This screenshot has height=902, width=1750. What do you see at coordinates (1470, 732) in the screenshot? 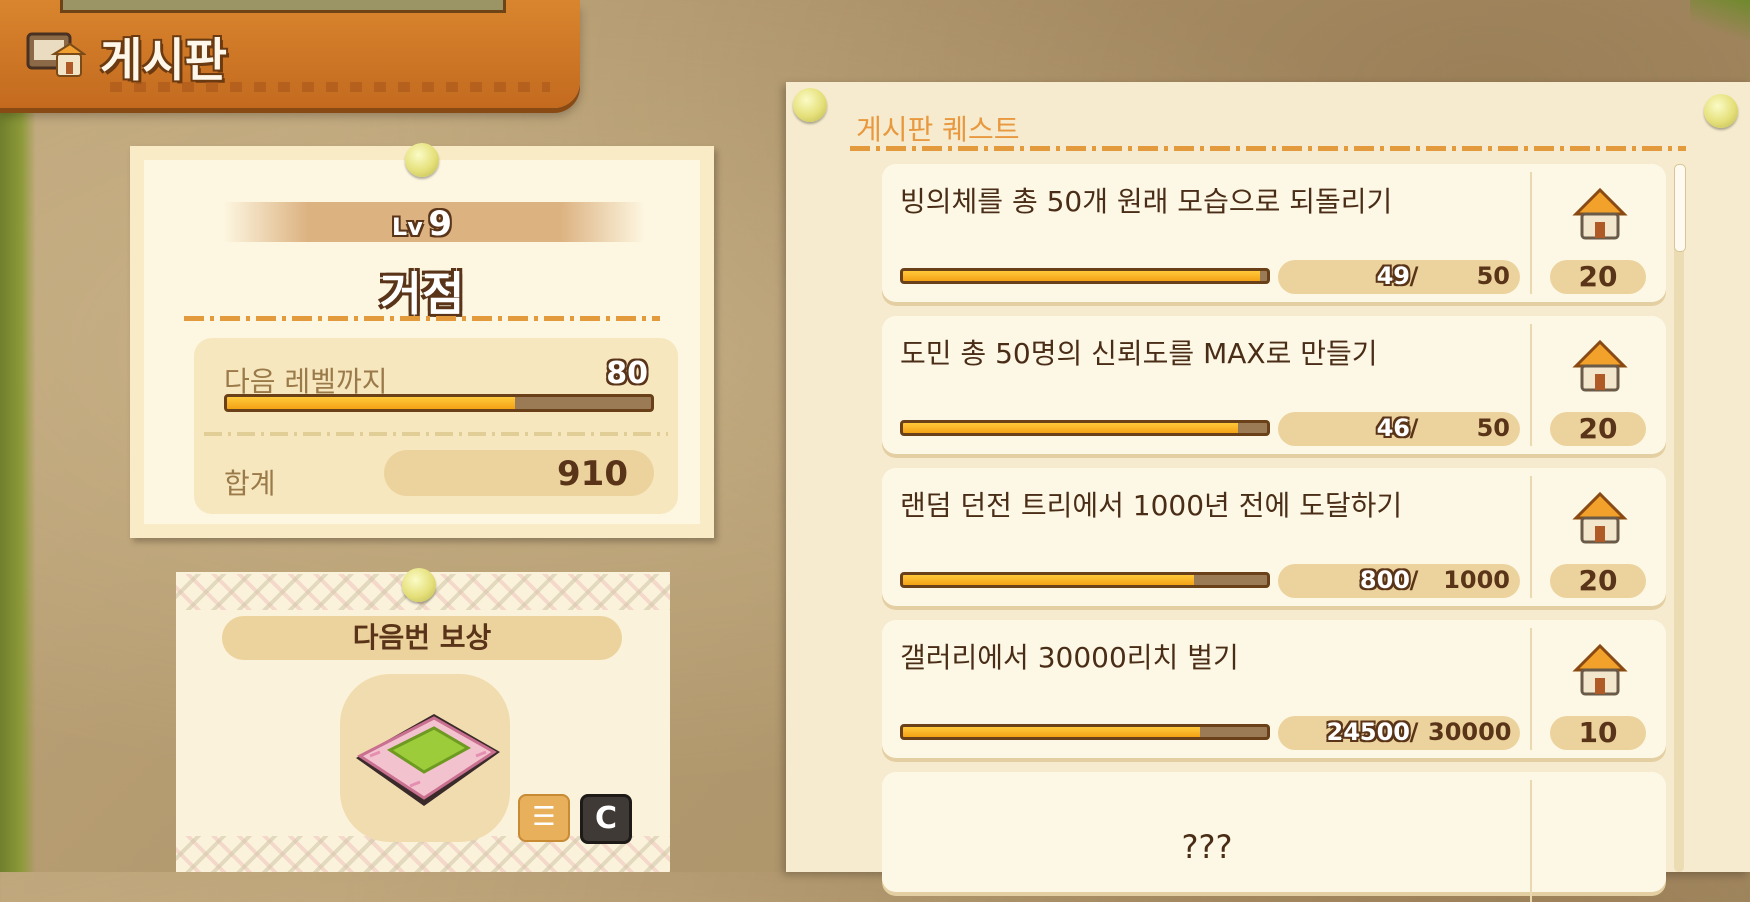
I see `quest-goal: 30000` at bounding box center [1470, 732].